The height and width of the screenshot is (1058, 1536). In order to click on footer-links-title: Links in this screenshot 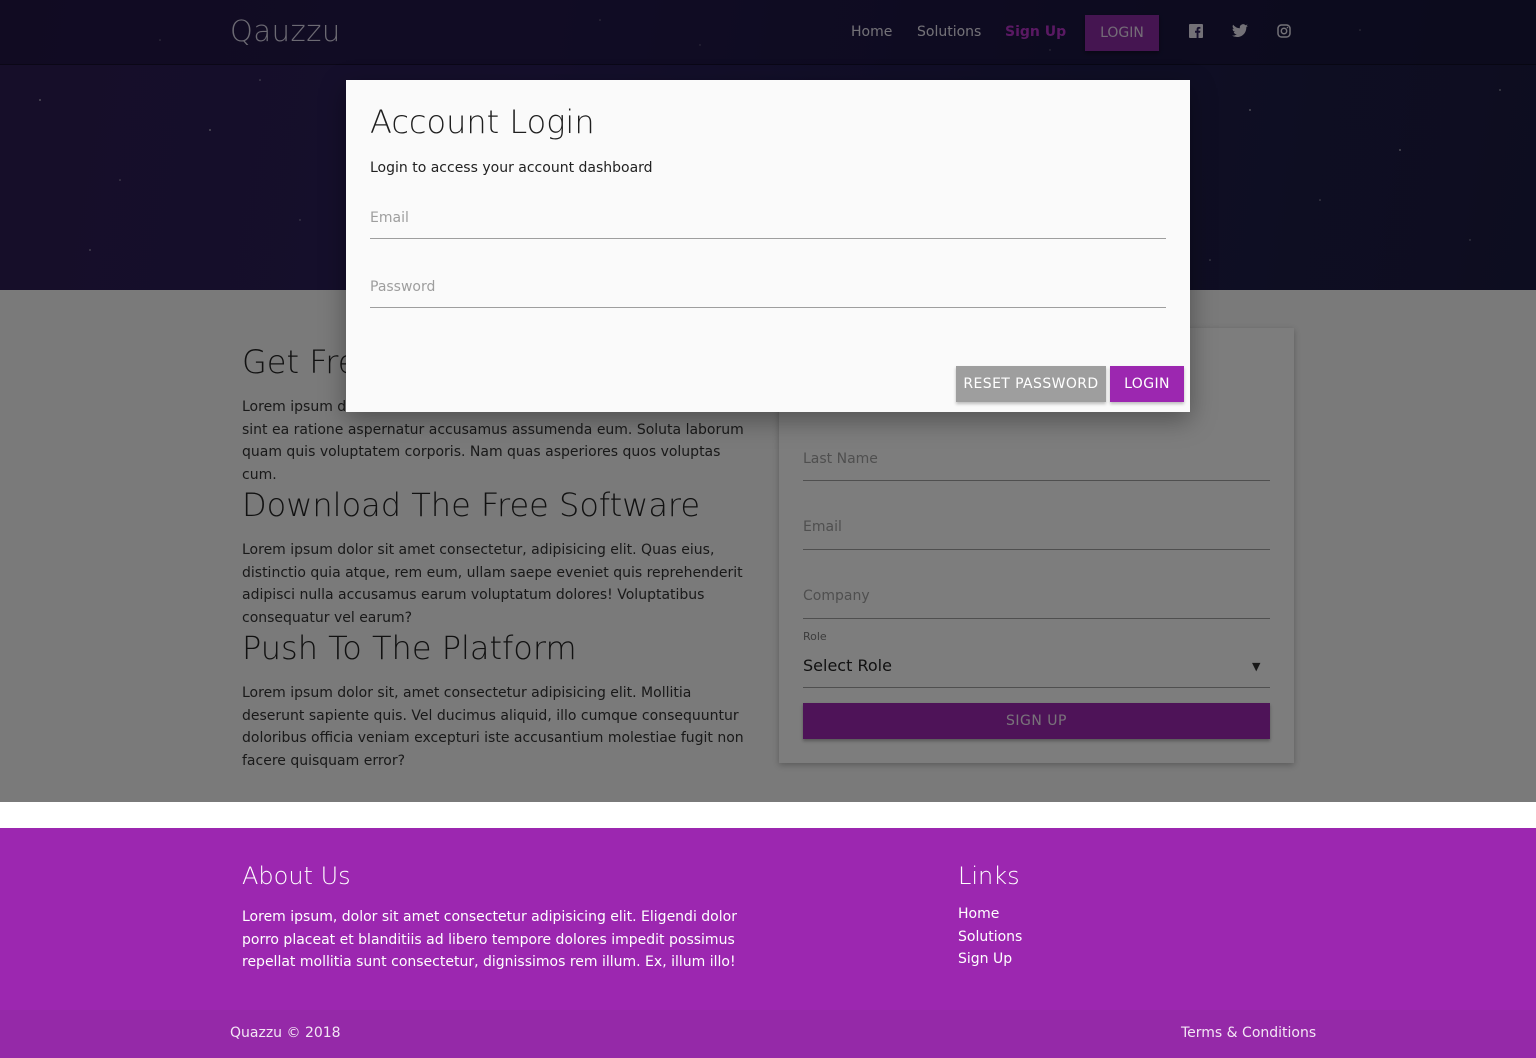, I will do `click(989, 876)`.